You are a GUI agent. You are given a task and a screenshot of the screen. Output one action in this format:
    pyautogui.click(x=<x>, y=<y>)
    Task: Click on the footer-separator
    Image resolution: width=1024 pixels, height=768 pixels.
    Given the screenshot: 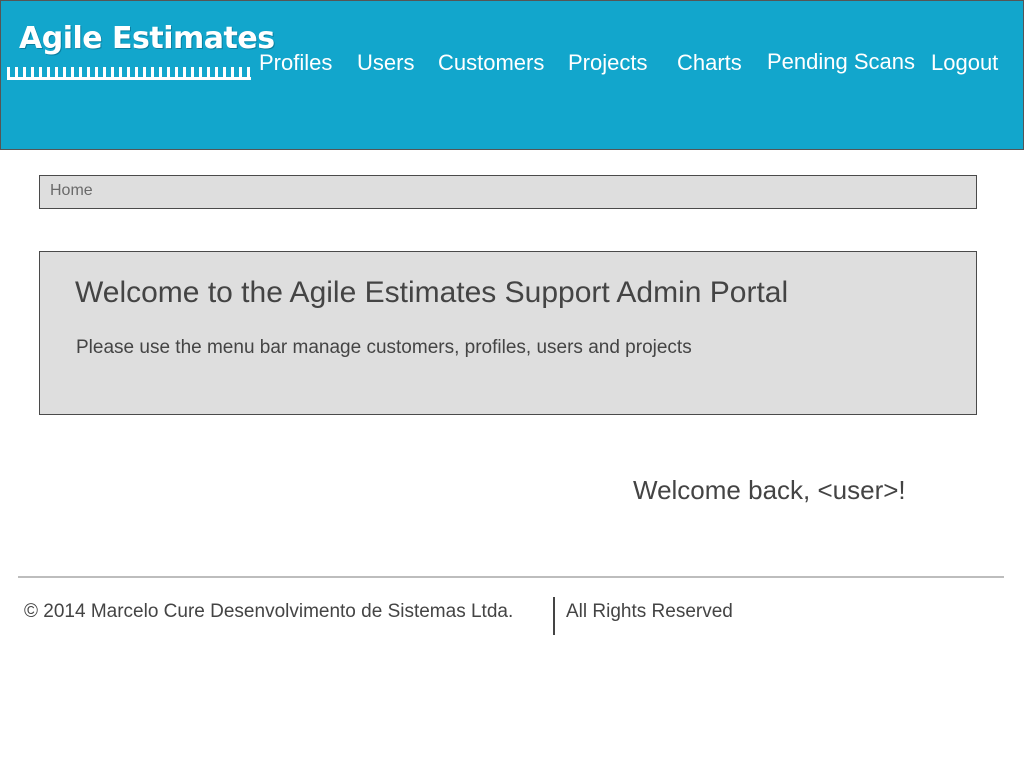 What is the action you would take?
    pyautogui.click(x=554, y=616)
    